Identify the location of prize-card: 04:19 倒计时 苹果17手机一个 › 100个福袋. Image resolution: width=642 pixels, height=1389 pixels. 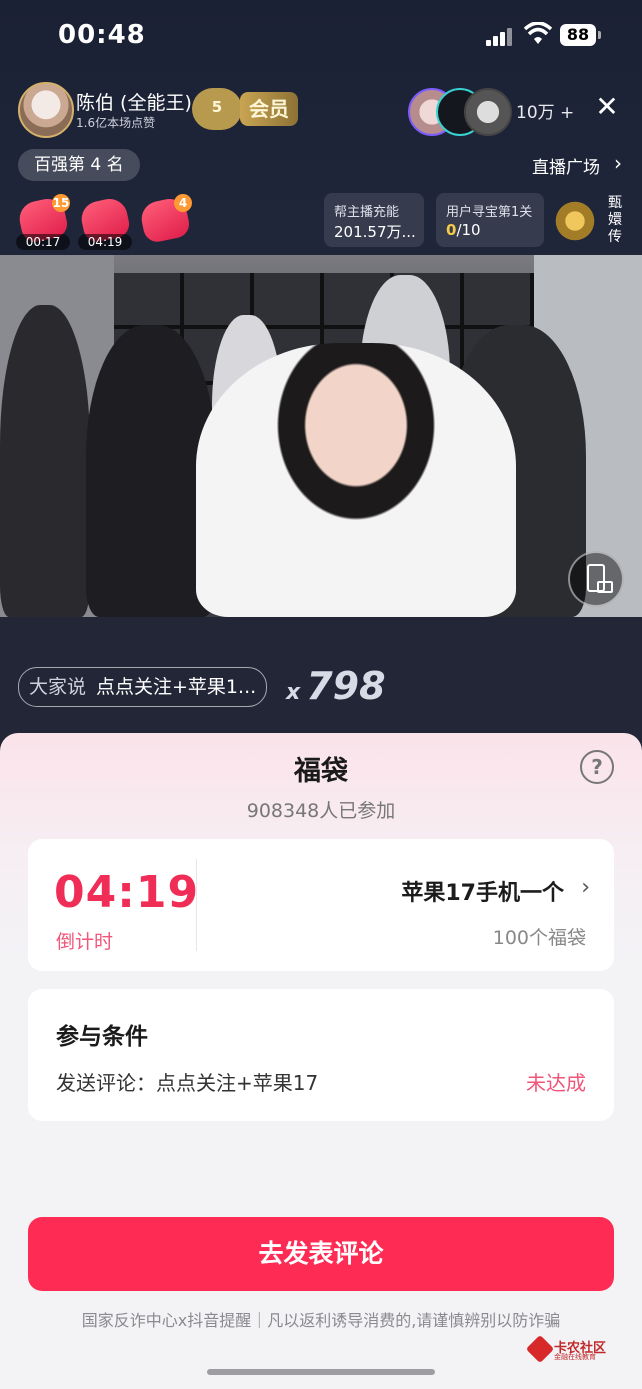
(321, 905).